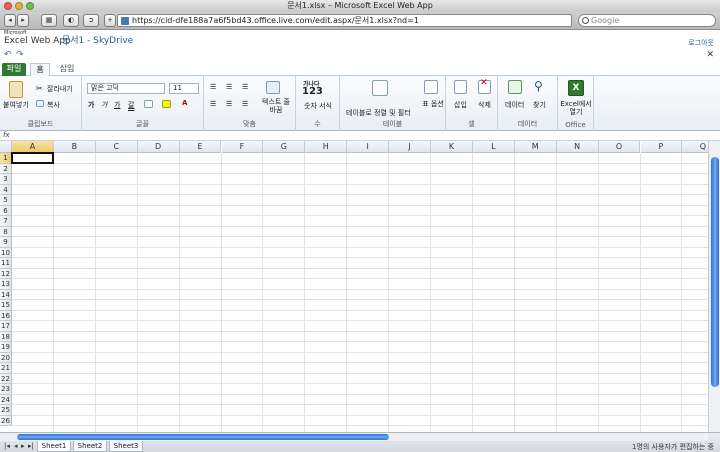  What do you see at coordinates (326, 147) in the screenshot?
I see `column-header: H` at bounding box center [326, 147].